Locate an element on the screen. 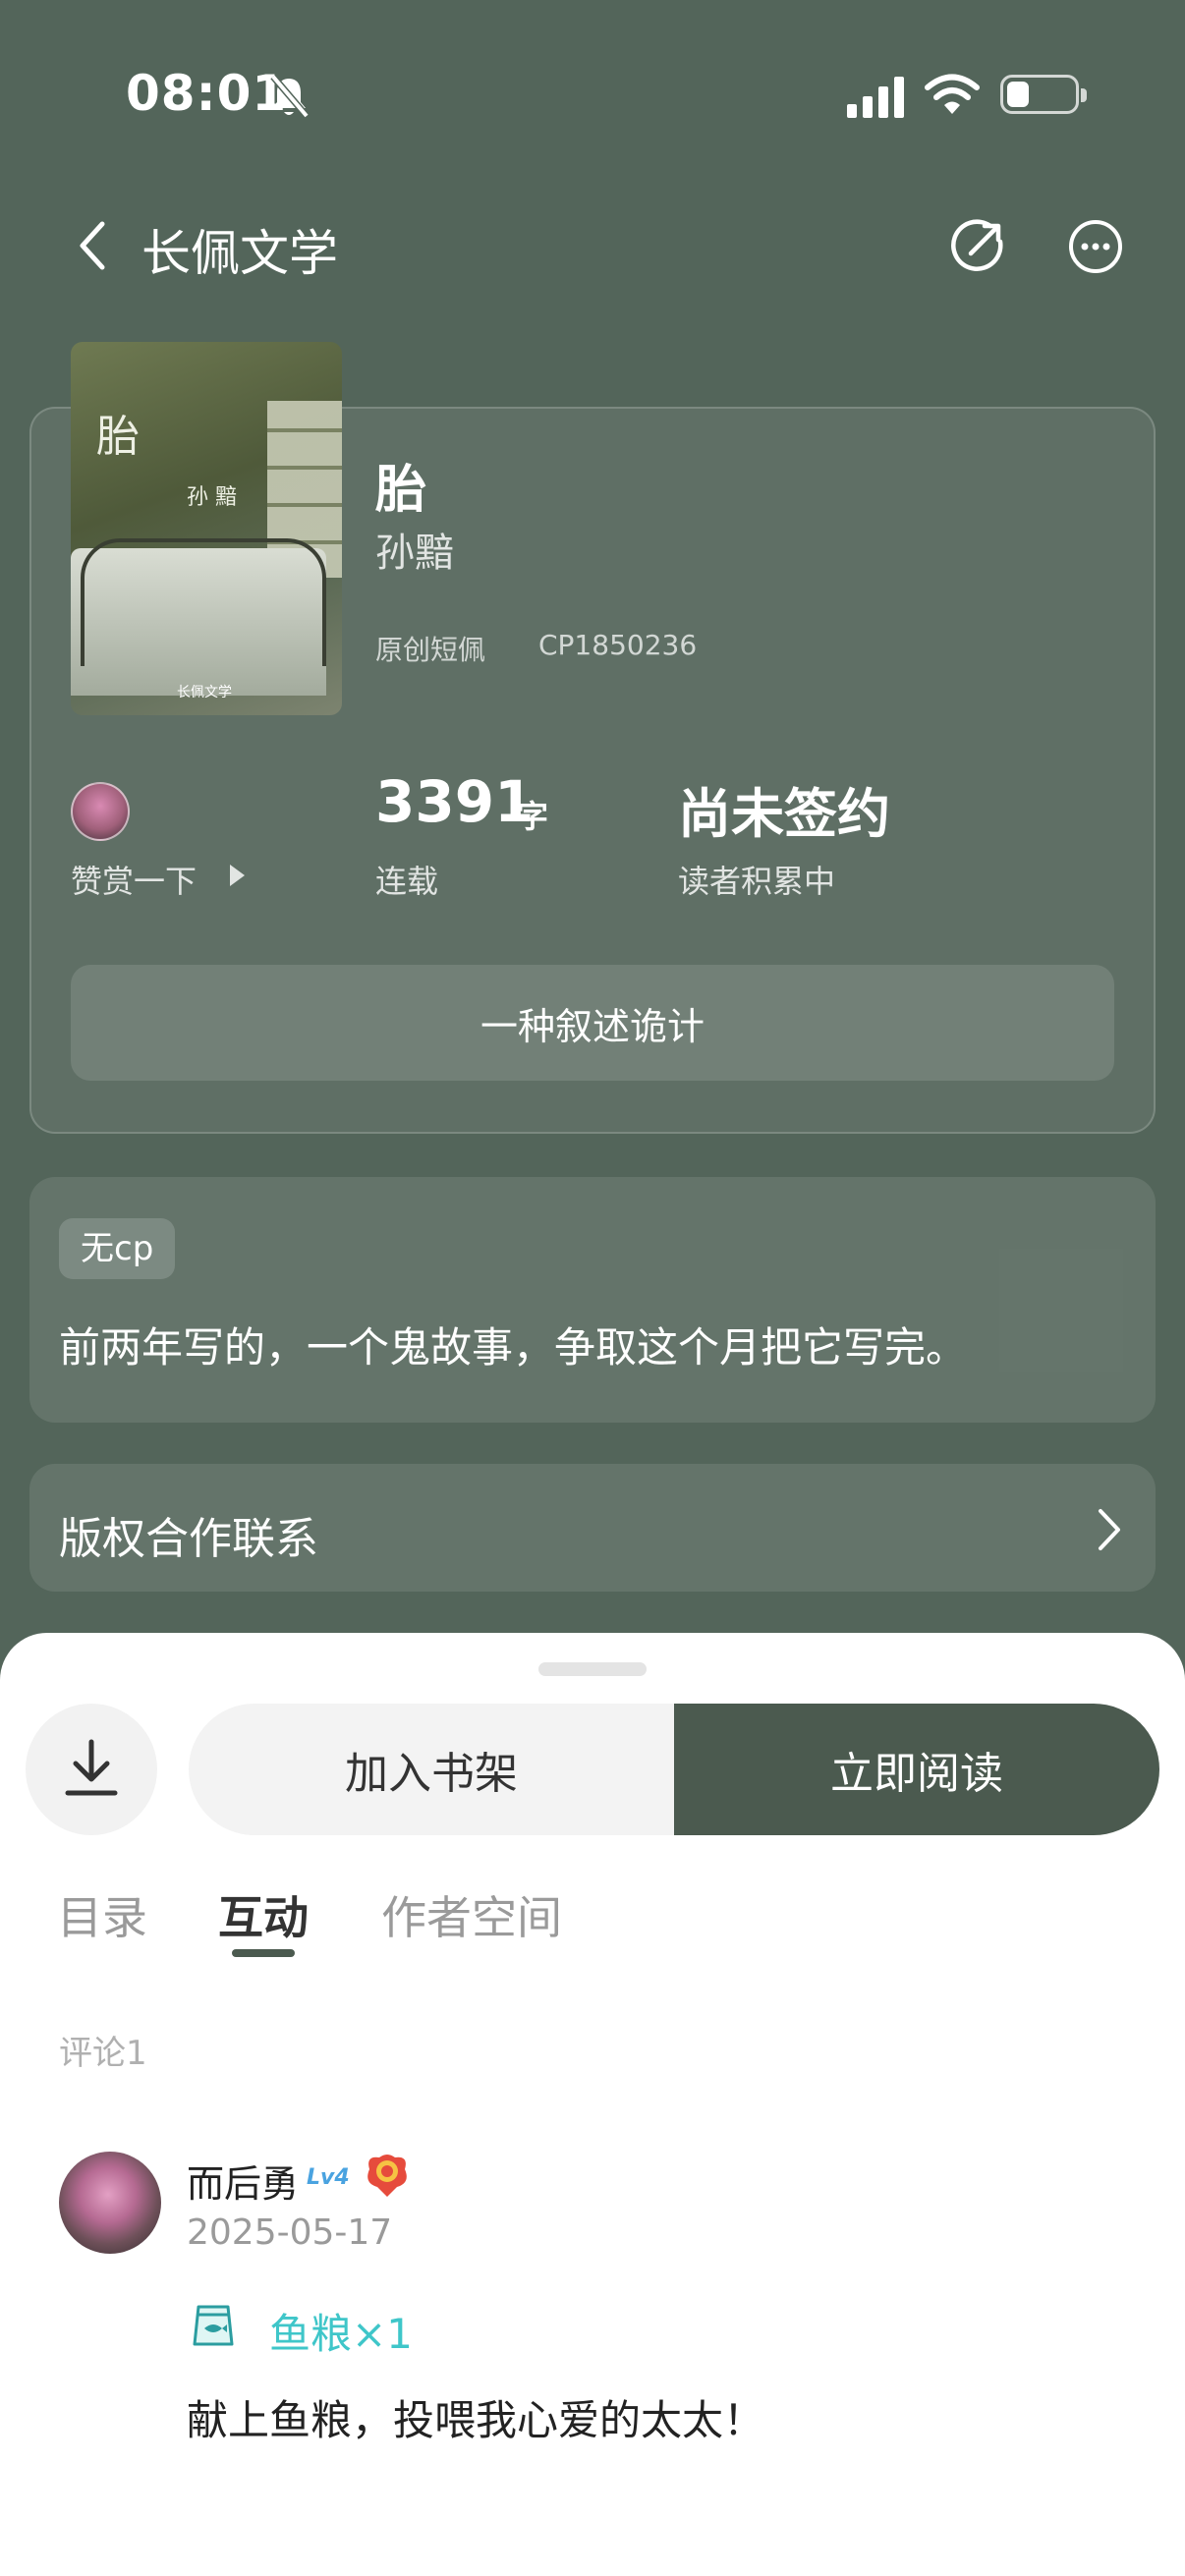 The image size is (1185, 2576). cover-title: 胎 is located at coordinates (118, 437).